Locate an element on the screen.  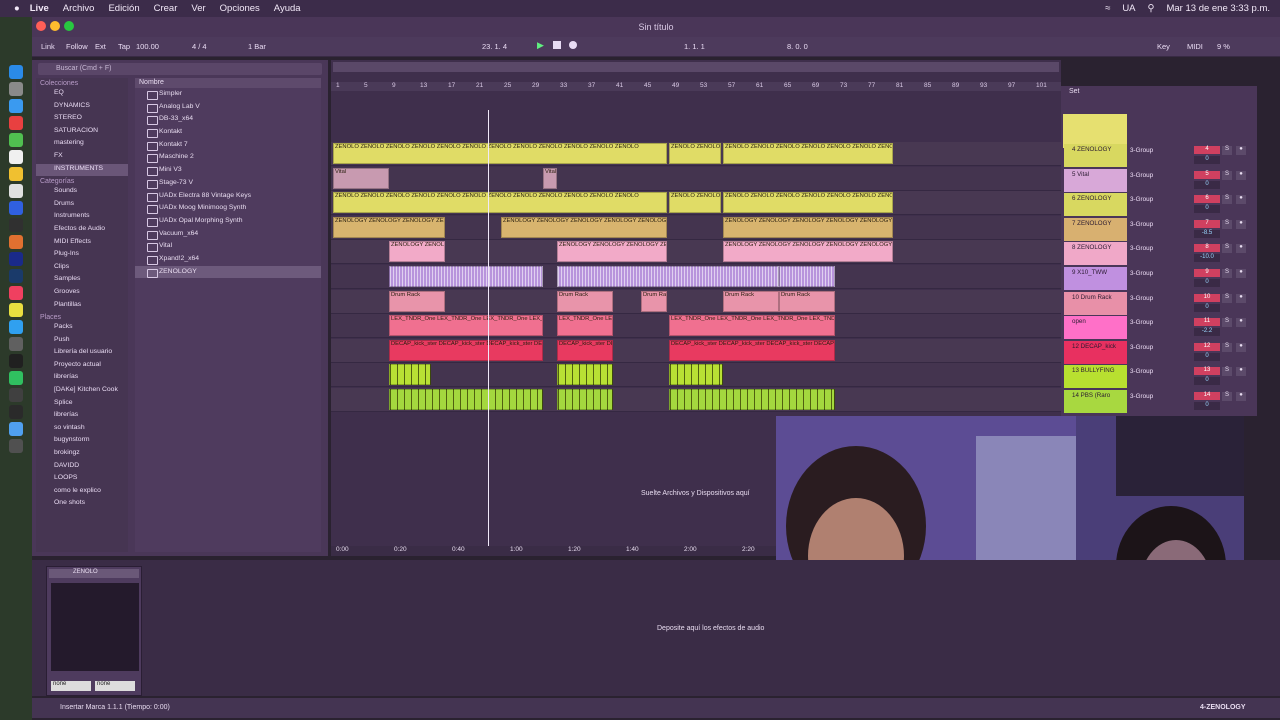
app-icon is located at coordinates (16, 412).